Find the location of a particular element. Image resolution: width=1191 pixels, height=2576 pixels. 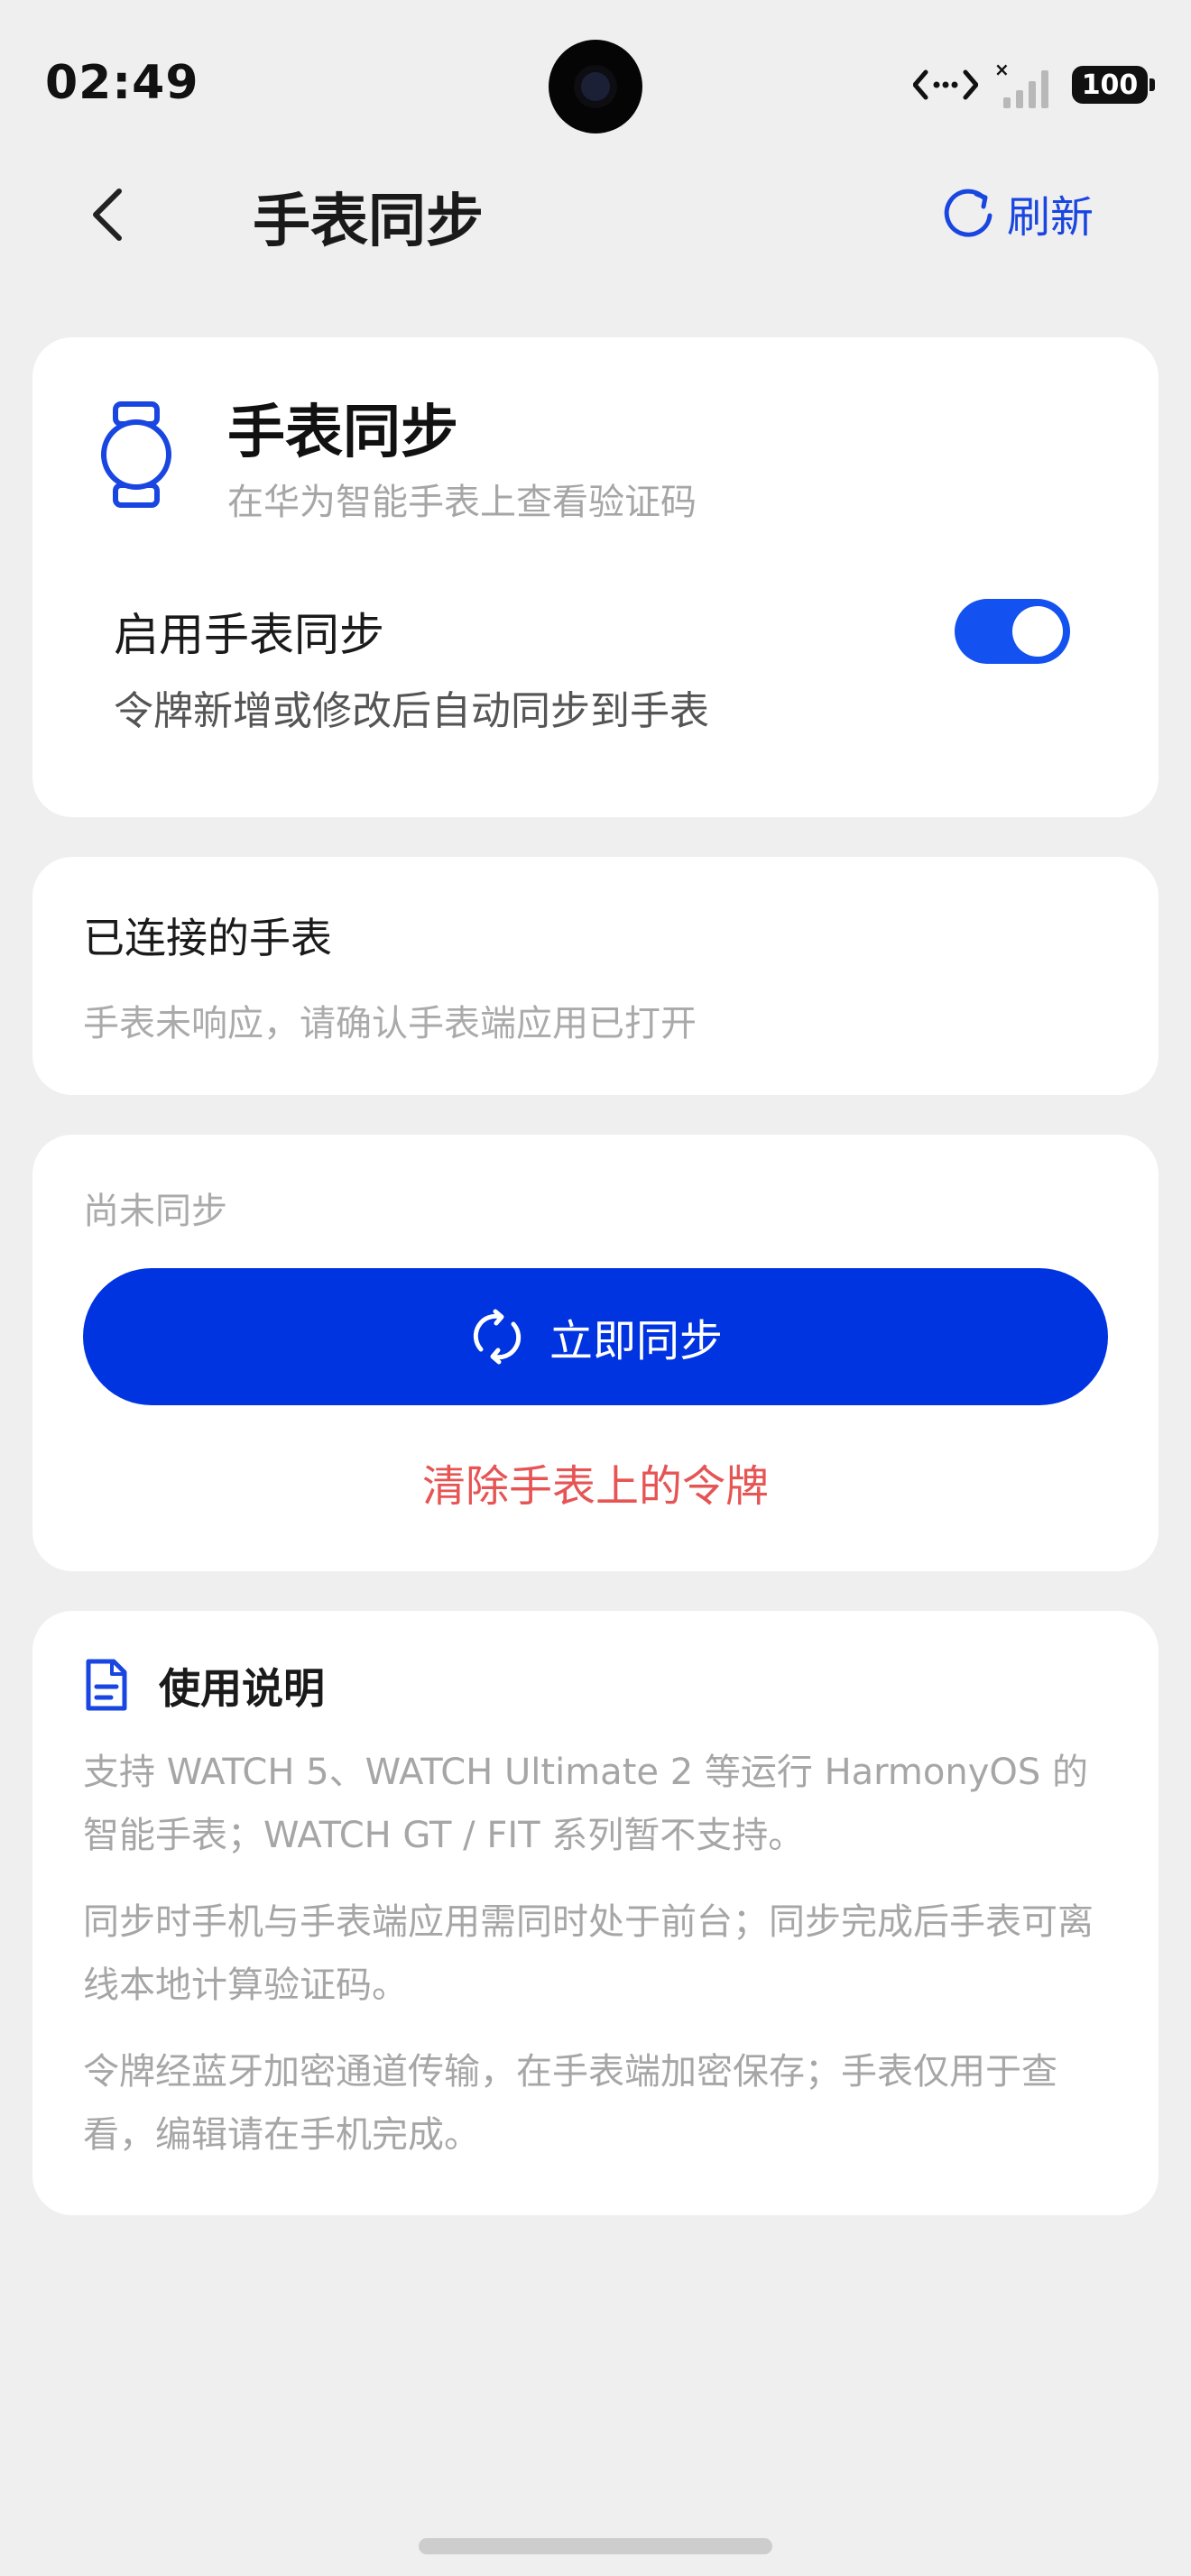

instructions-paragraph: 同步时手机与手表端应用需同时处于前台；同步完成后手表可离线本地计算验证码。 is located at coordinates (588, 1953).